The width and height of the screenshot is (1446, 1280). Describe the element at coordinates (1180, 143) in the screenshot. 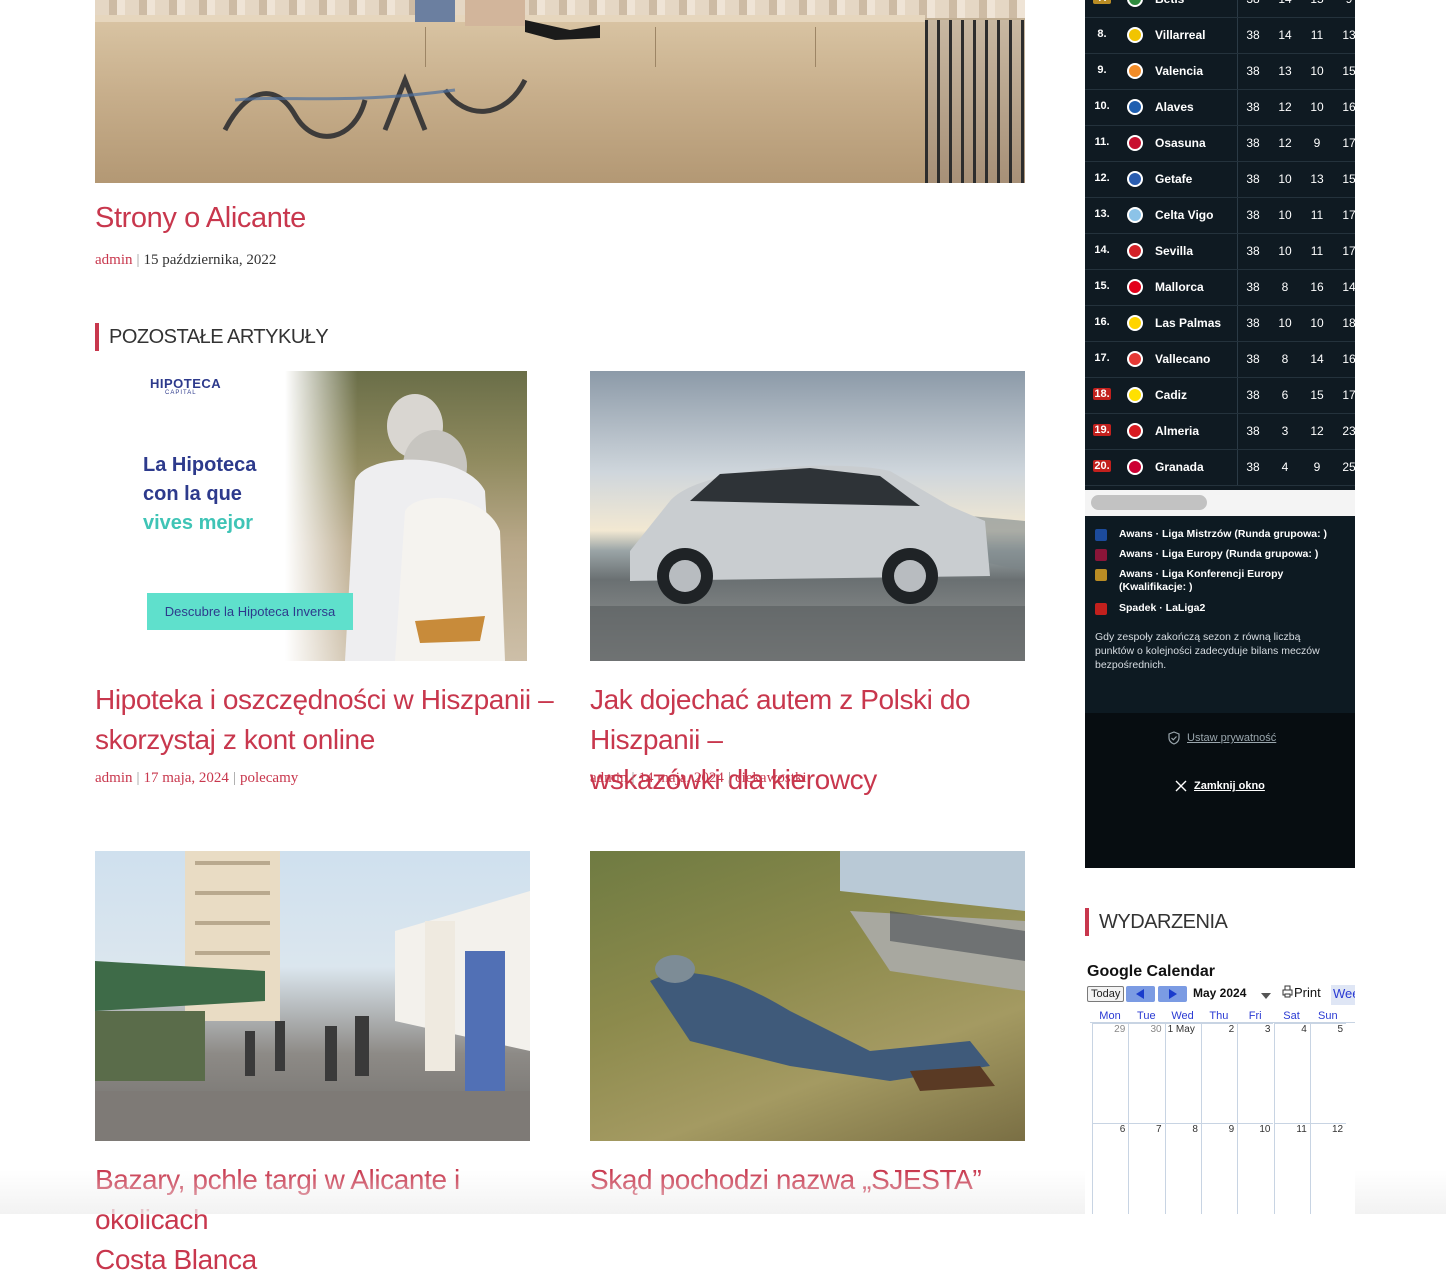

I see `team-name: Osasuna` at that location.